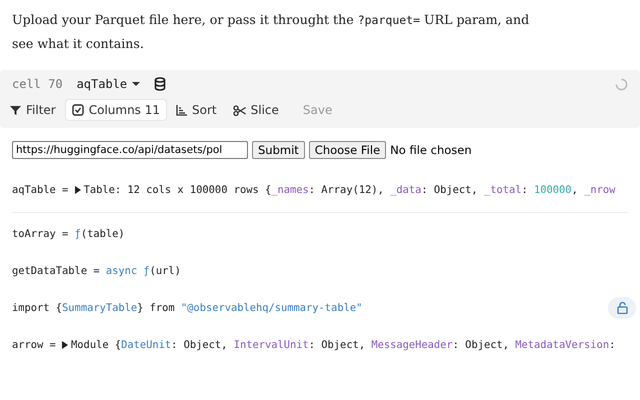  I want to click on padlock-icon, so click(622, 308).